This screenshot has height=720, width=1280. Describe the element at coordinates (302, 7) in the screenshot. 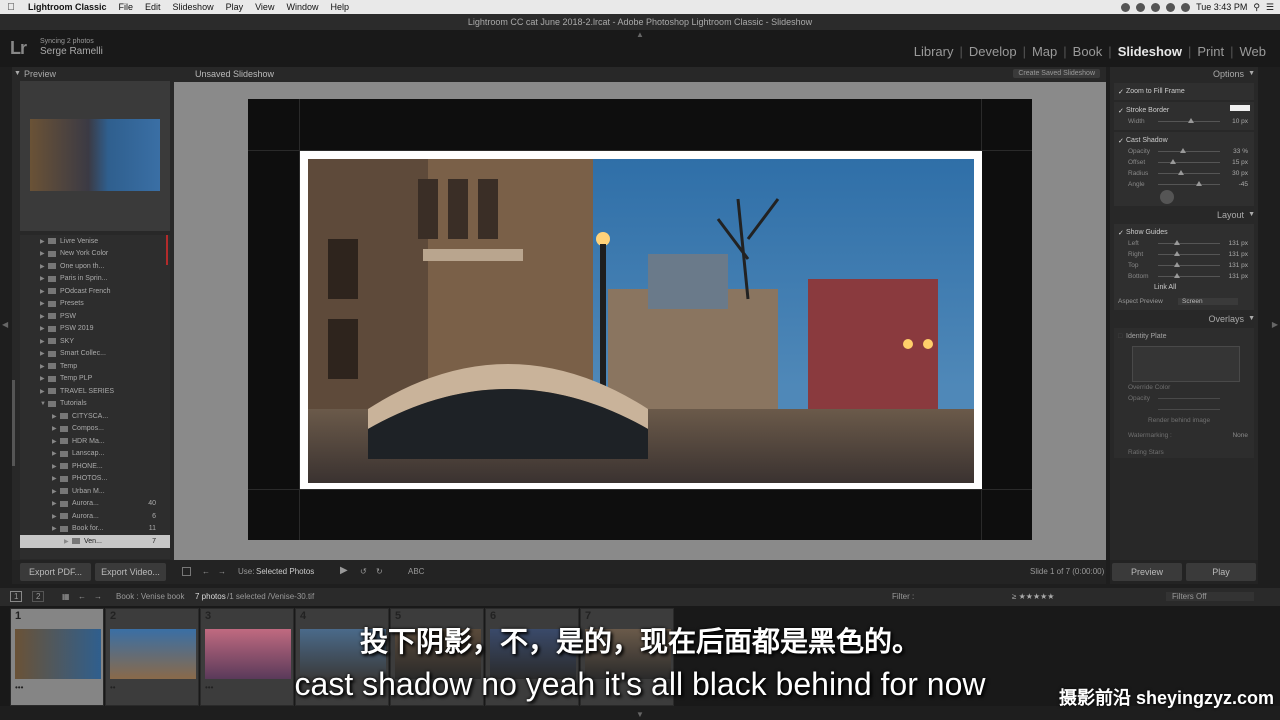

I see `menu-window: Window` at that location.